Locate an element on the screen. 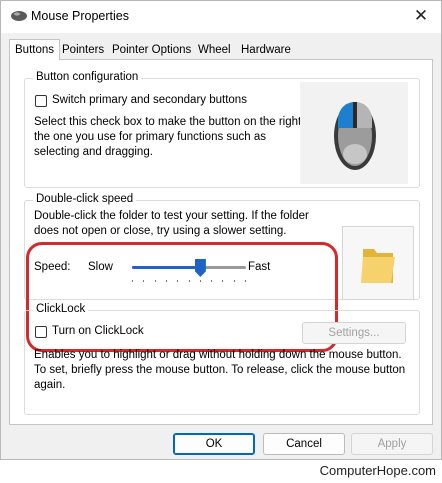  apply-button: Apply is located at coordinates (392, 444).